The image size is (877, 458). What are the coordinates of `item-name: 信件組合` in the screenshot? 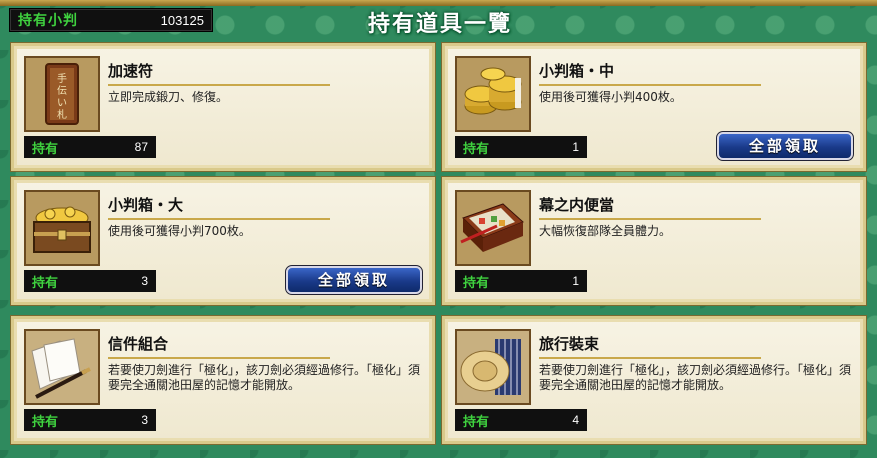 It's located at (219, 346).